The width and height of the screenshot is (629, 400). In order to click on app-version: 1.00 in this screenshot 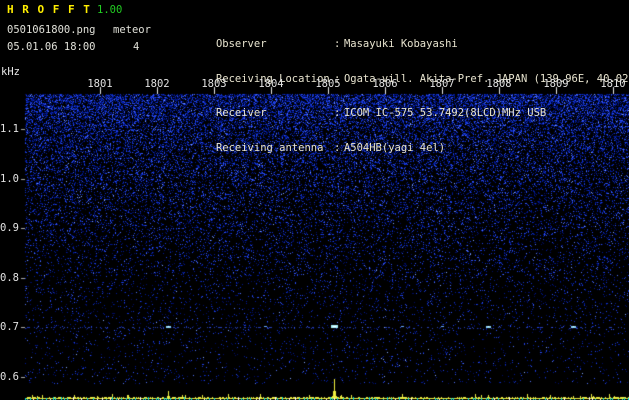, I will do `click(110, 10)`.